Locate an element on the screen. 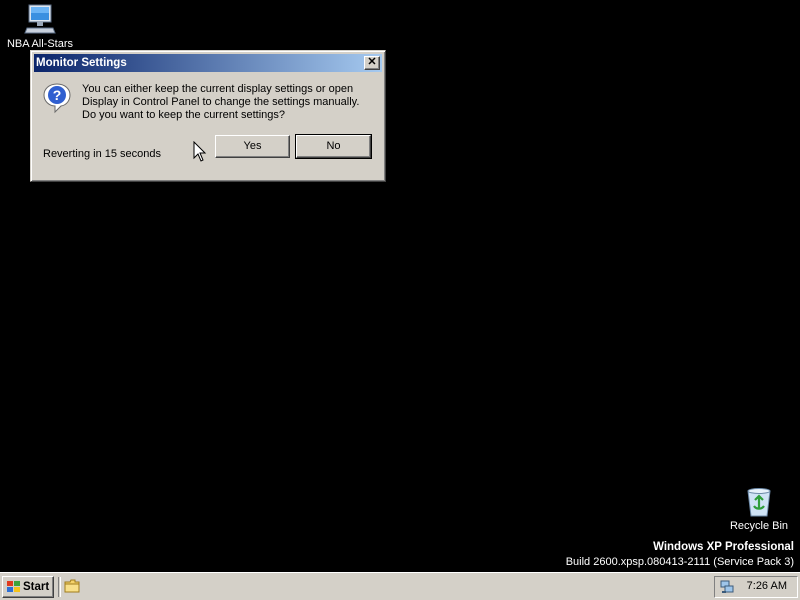 This screenshot has height=600, width=800. system-tray: 7:26 AM is located at coordinates (756, 587).